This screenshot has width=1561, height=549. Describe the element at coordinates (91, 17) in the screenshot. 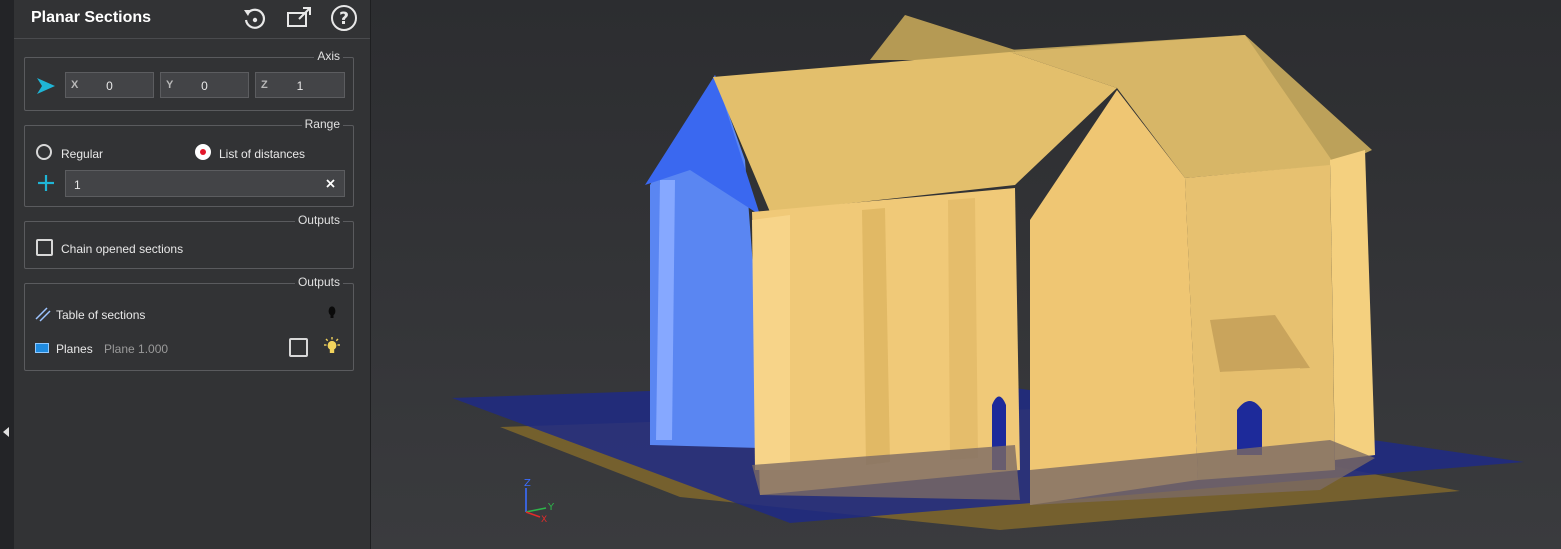

I see `panel-title: Planar Sections` at that location.